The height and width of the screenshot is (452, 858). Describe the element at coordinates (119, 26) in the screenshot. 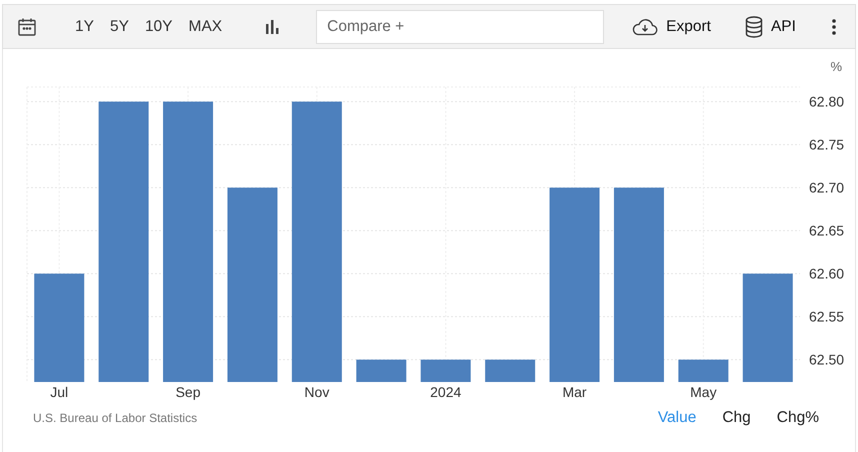

I see `range-button: 5Y` at that location.